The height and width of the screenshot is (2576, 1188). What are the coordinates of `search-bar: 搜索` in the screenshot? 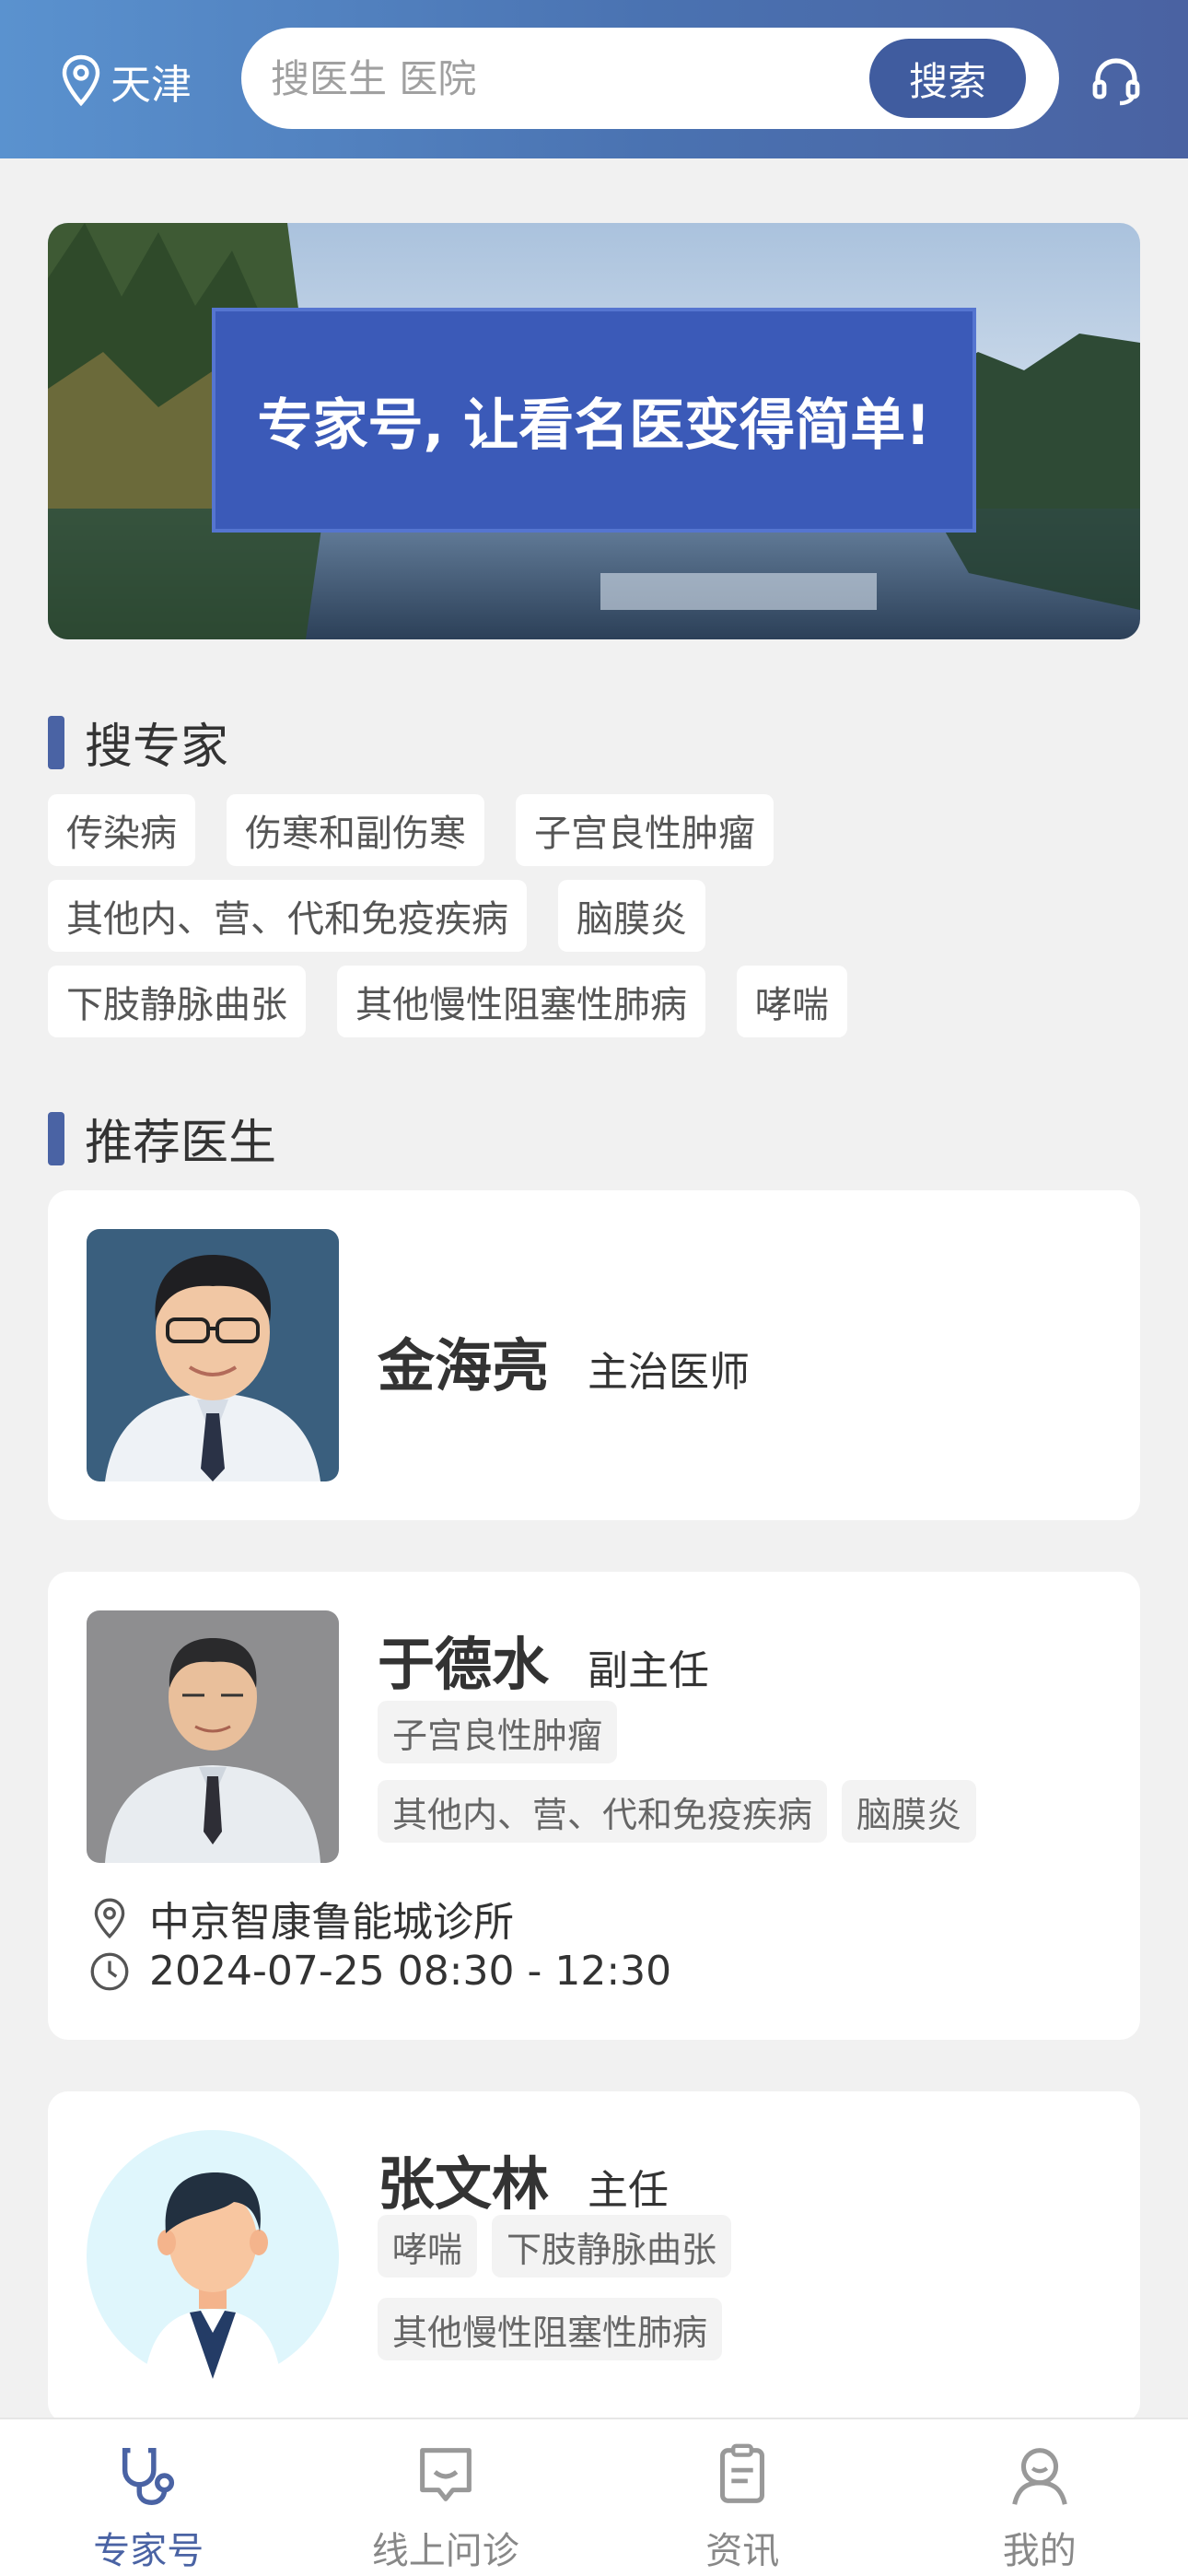 It's located at (650, 78).